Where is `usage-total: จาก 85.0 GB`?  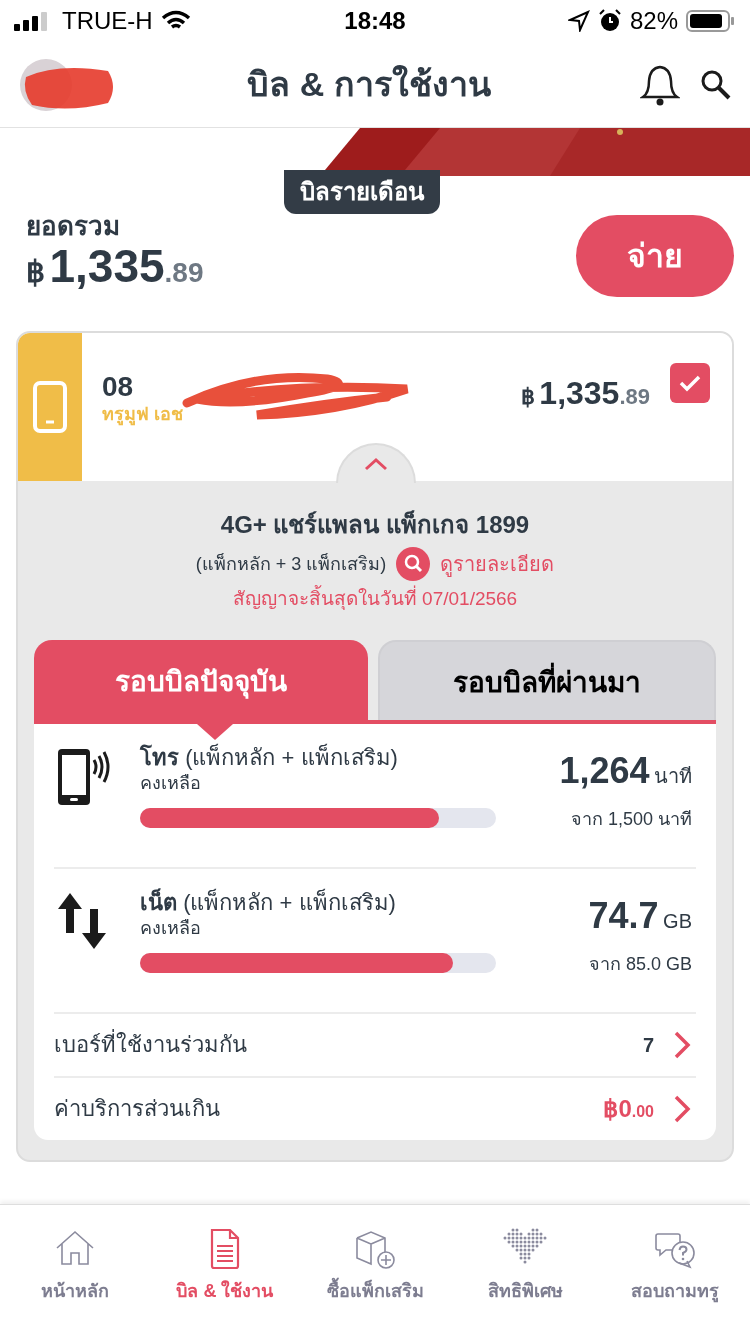
usage-total: จาก 85.0 GB is located at coordinates (640, 964).